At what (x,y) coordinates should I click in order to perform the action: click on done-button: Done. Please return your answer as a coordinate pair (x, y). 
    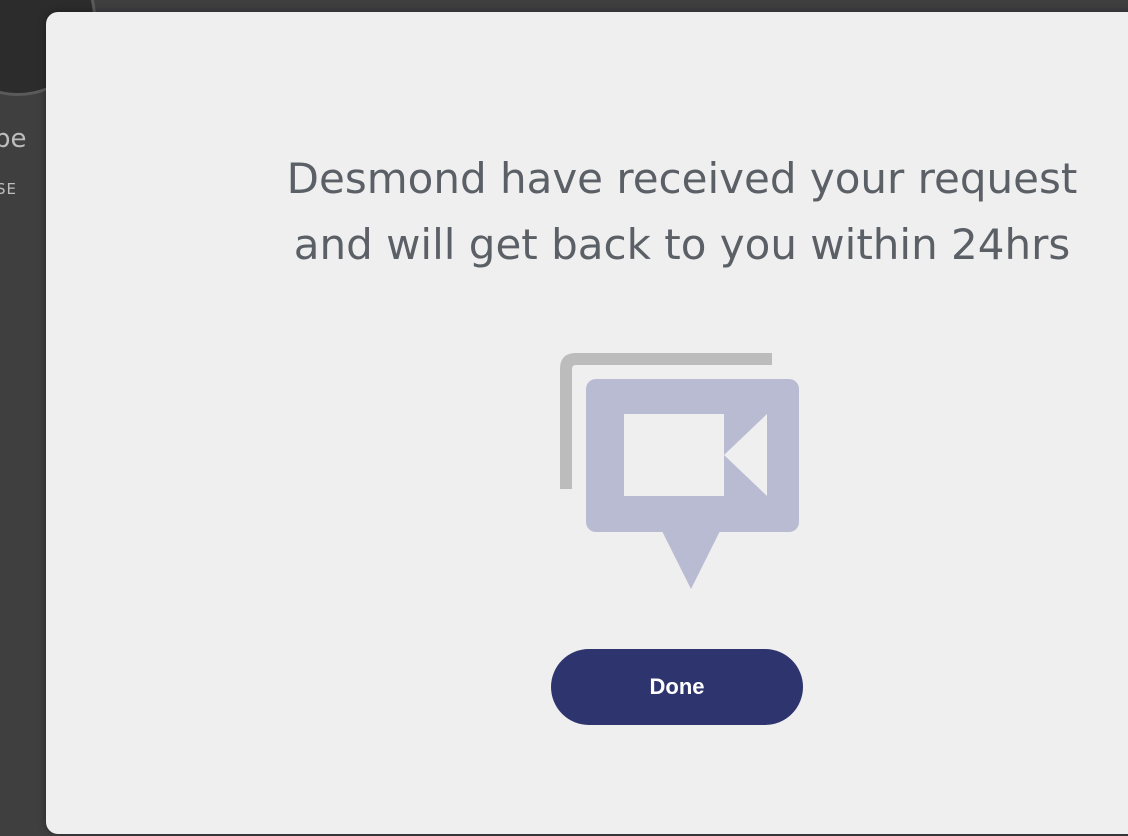
    Looking at the image, I should click on (677, 687).